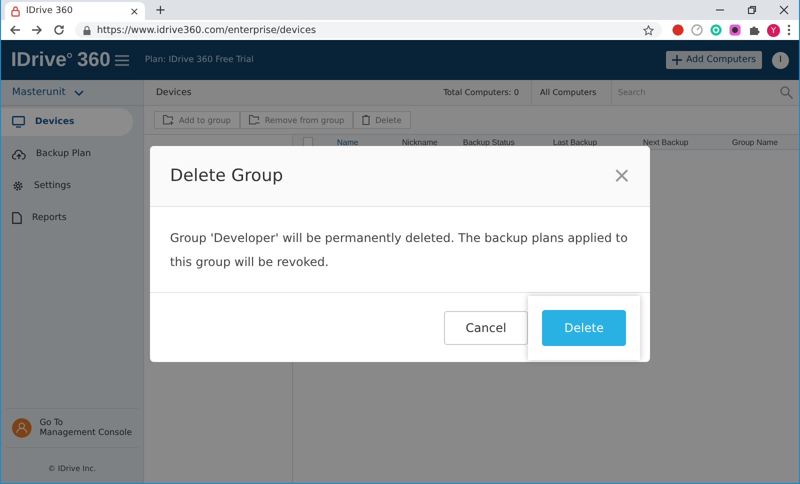 The height and width of the screenshot is (484, 800). What do you see at coordinates (780, 60) in the screenshot?
I see `user-avatar: I` at bounding box center [780, 60].